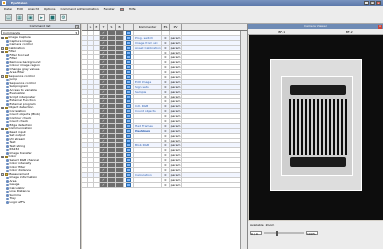  What do you see at coordinates (30, 17) in the screenshot?
I see `save-icon: ▣` at bounding box center [30, 17].